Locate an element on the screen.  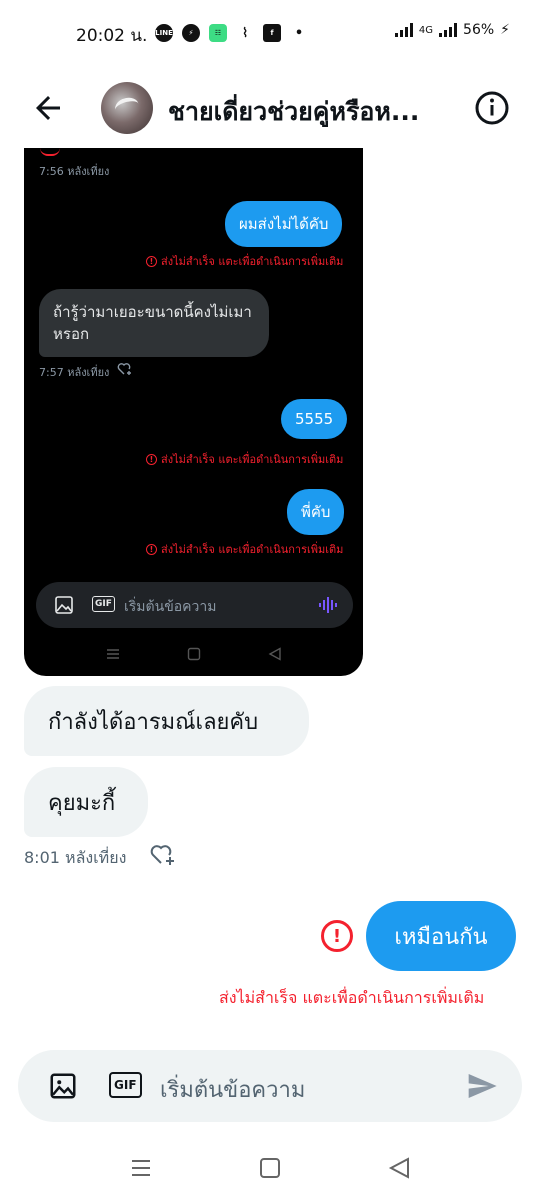
tail-icon: ⌇ is located at coordinates (245, 33).